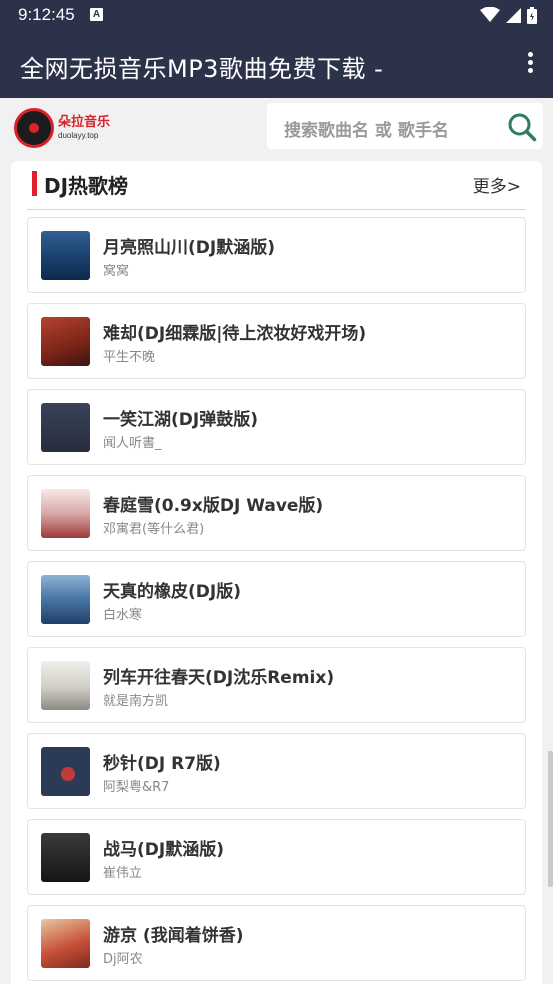 This screenshot has height=984, width=553. Describe the element at coordinates (276, 427) in the screenshot. I see `song-item: 一笑江湖(DJ弹鼓版) 闻人听書_` at that location.